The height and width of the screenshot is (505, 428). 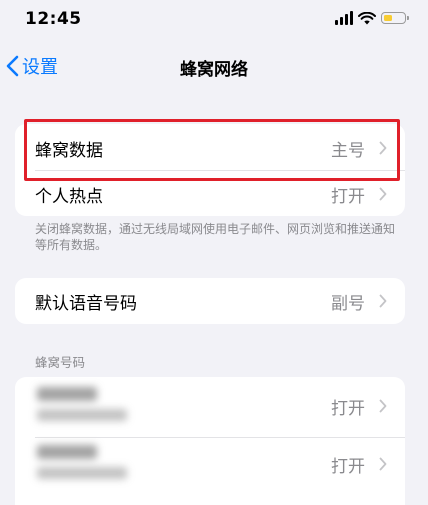 What do you see at coordinates (210, 406) in the screenshot?
I see `row-line-1: 打开` at bounding box center [210, 406].